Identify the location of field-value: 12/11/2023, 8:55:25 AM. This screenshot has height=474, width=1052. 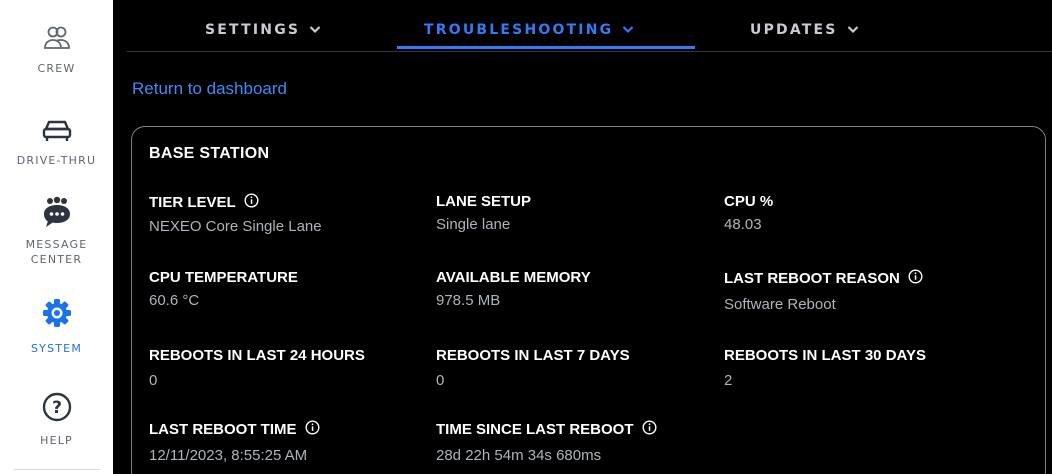
(228, 455).